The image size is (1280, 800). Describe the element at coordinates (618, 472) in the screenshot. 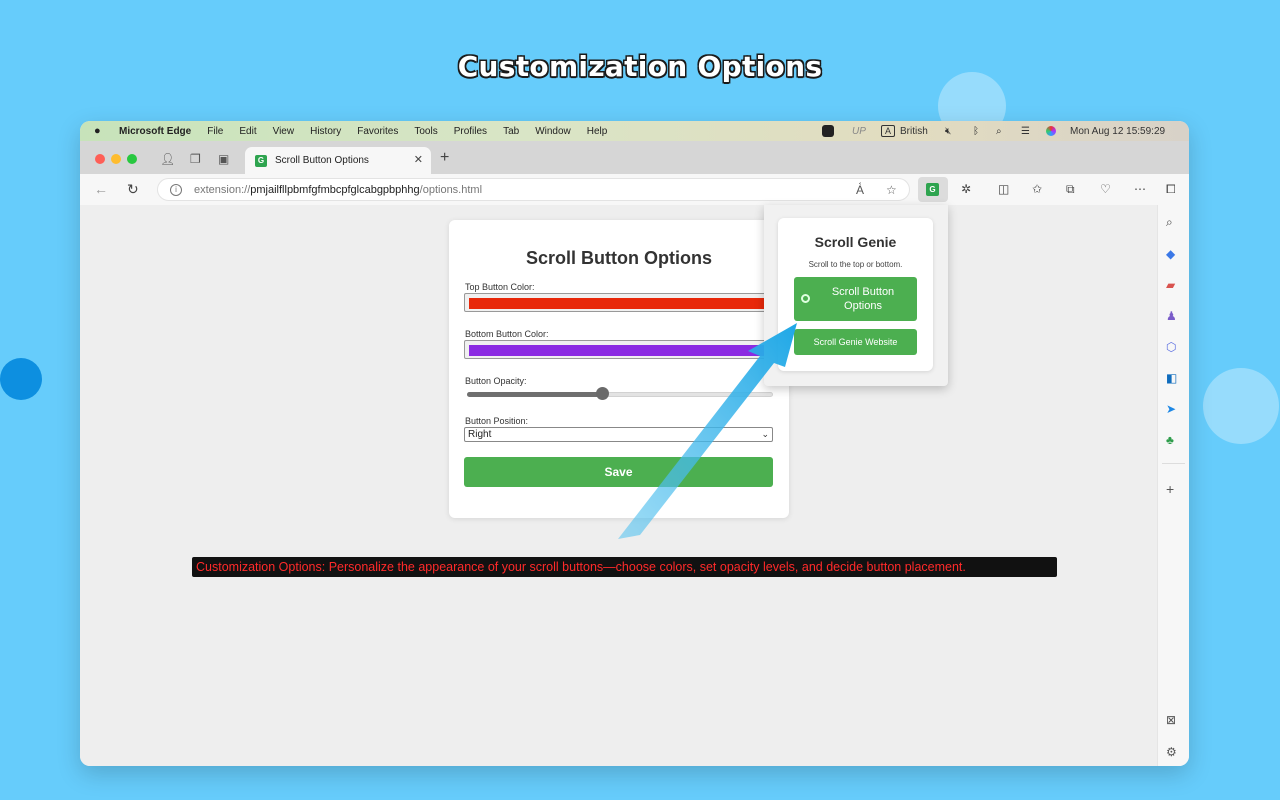

I see `save-button: Save` at that location.